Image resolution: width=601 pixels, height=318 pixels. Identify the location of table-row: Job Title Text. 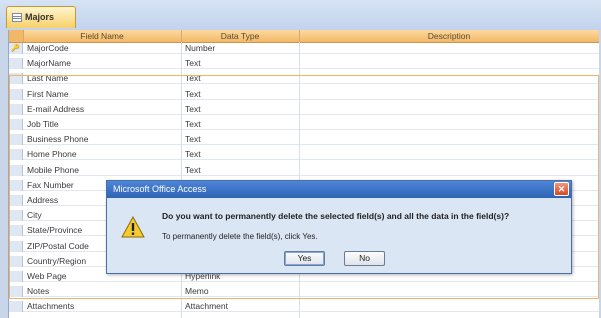
(304, 124).